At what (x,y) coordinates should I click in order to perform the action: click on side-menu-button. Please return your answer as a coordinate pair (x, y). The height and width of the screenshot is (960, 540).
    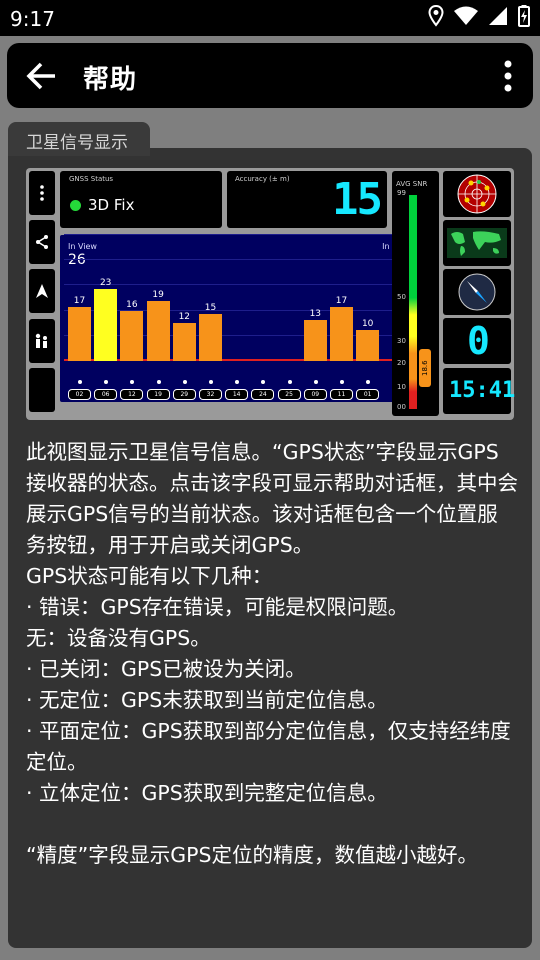
    Looking at the image, I should click on (42, 193).